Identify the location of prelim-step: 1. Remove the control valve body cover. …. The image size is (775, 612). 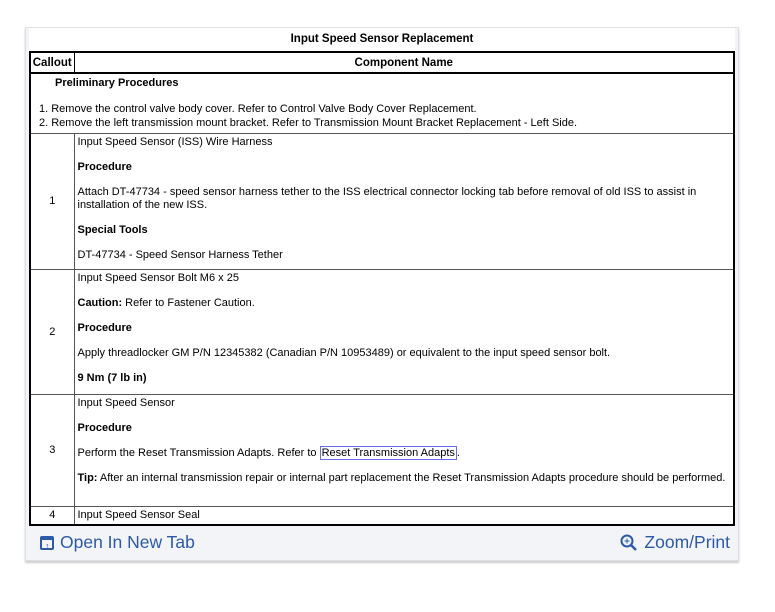
(258, 109).